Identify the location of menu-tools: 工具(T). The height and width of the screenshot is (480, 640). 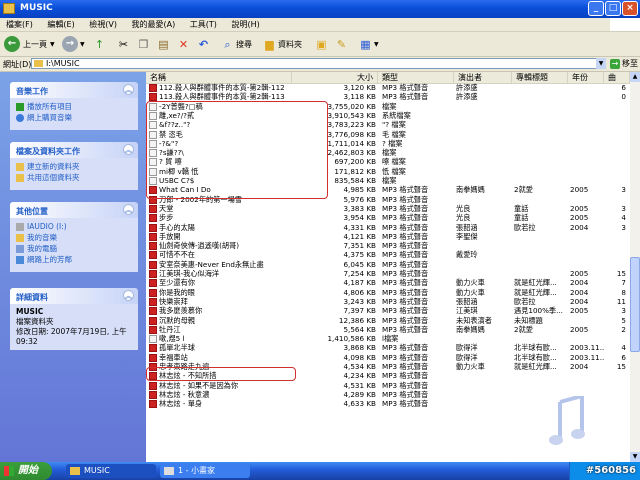
(203, 24).